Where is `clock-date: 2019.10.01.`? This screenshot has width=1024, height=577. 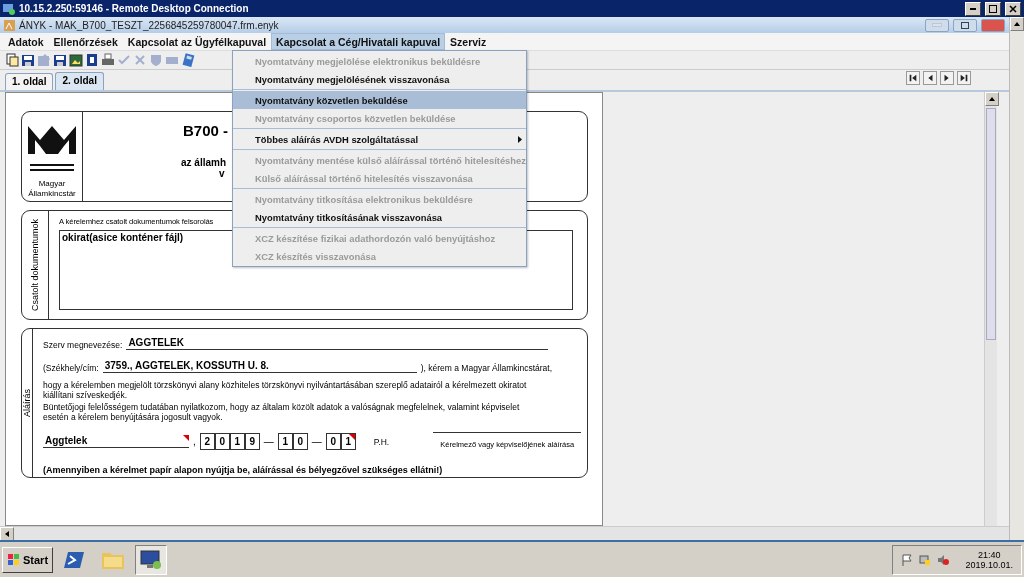
clock-date: 2019.10.01. is located at coordinates (989, 564).